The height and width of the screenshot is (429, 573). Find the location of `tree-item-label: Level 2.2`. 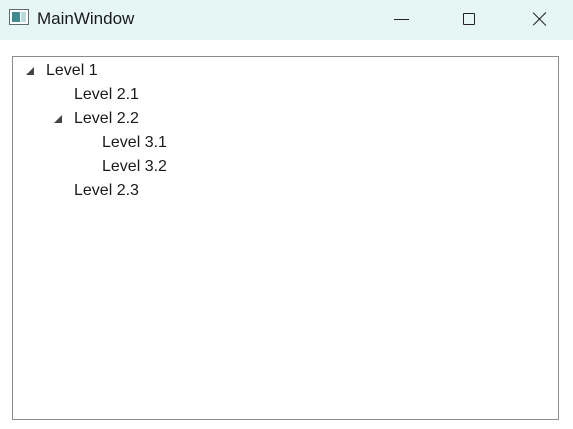

tree-item-label: Level 2.2 is located at coordinates (106, 118).